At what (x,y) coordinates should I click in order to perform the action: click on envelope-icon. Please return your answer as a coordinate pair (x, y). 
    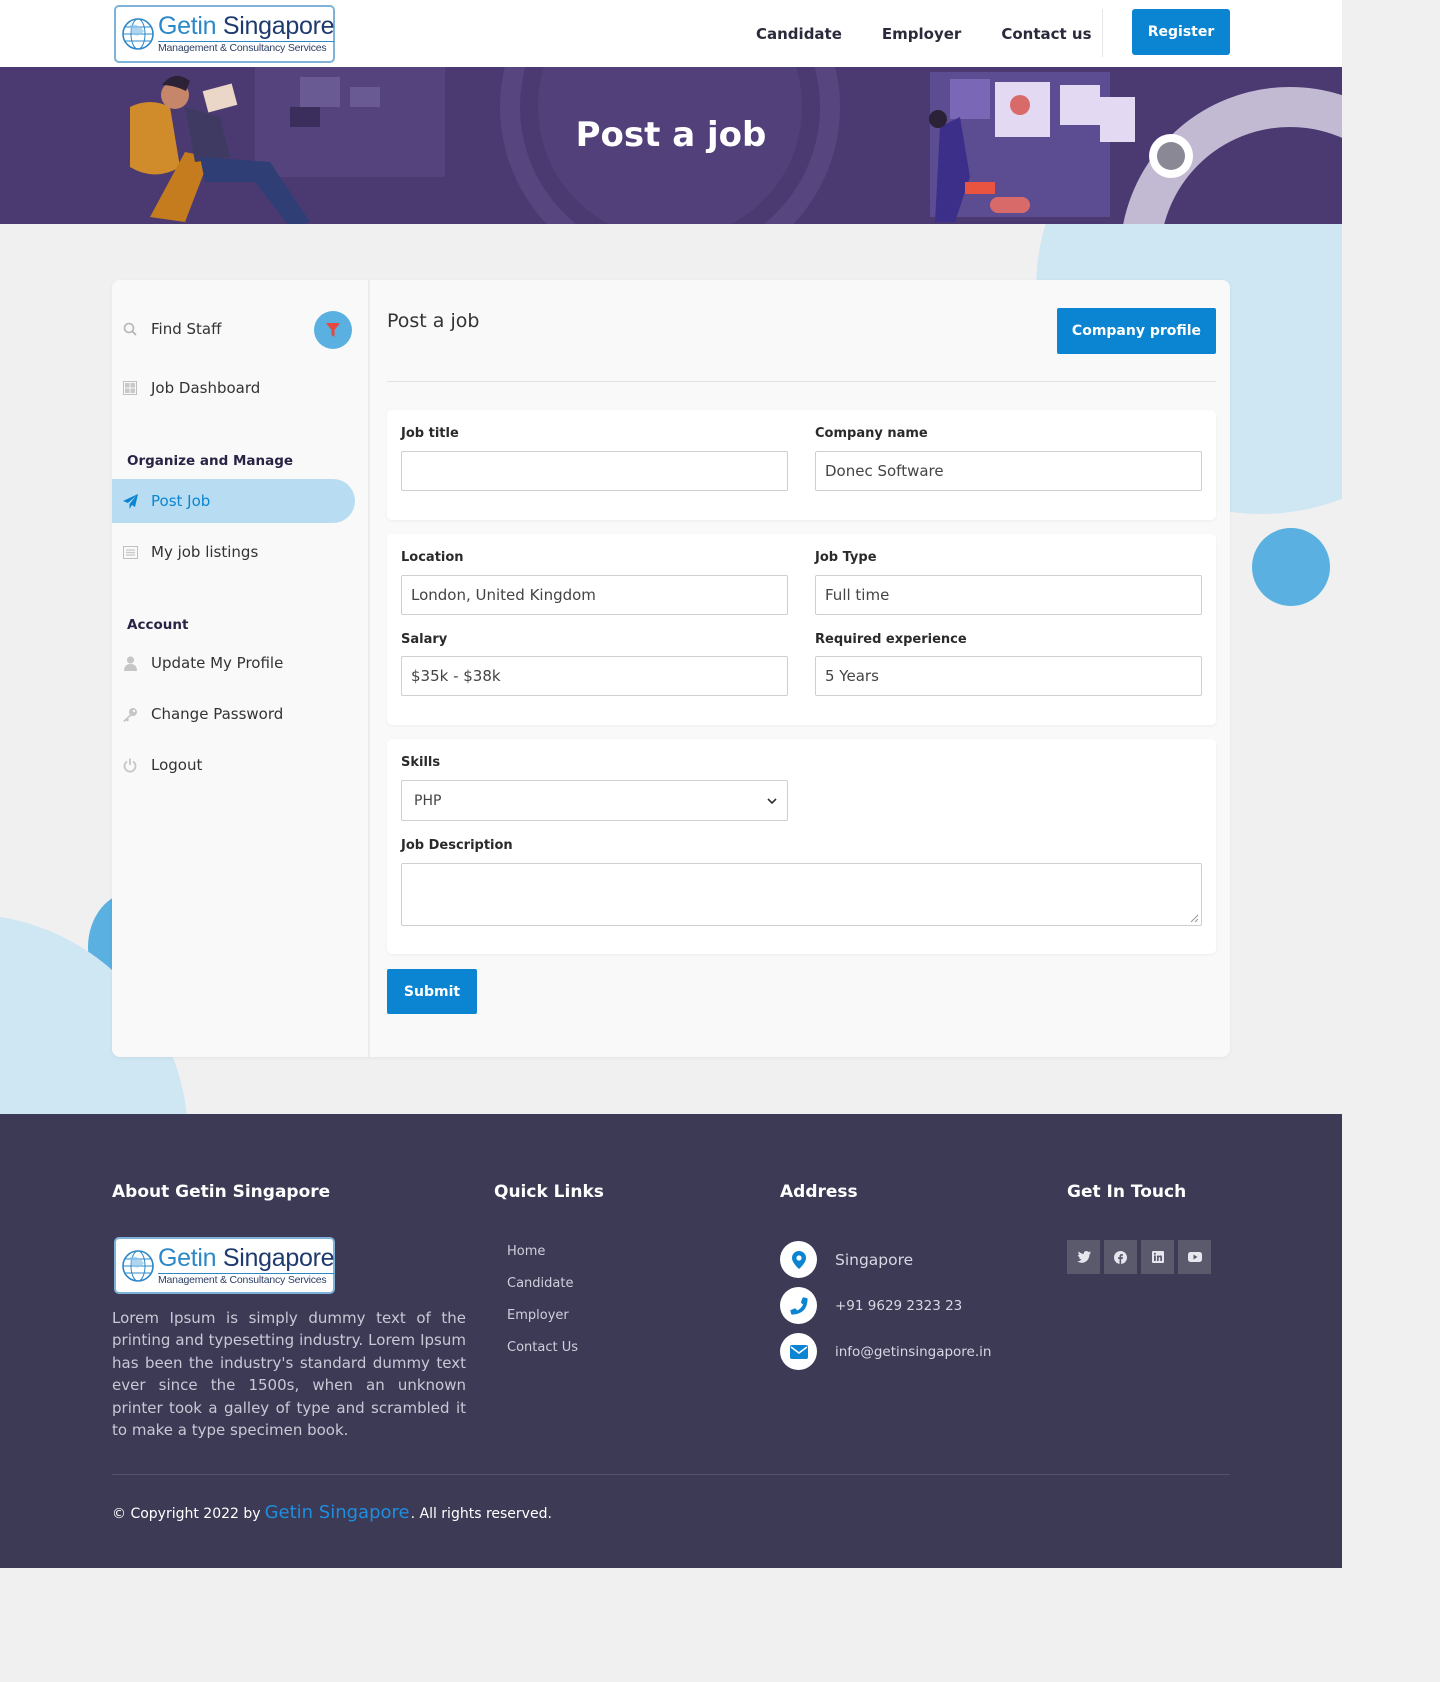
    Looking at the image, I should click on (798, 1351).